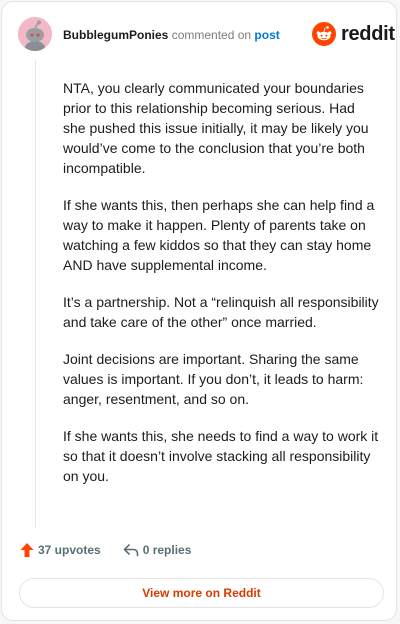 The width and height of the screenshot is (400, 624). I want to click on username: BubblegumPonies, so click(115, 35).